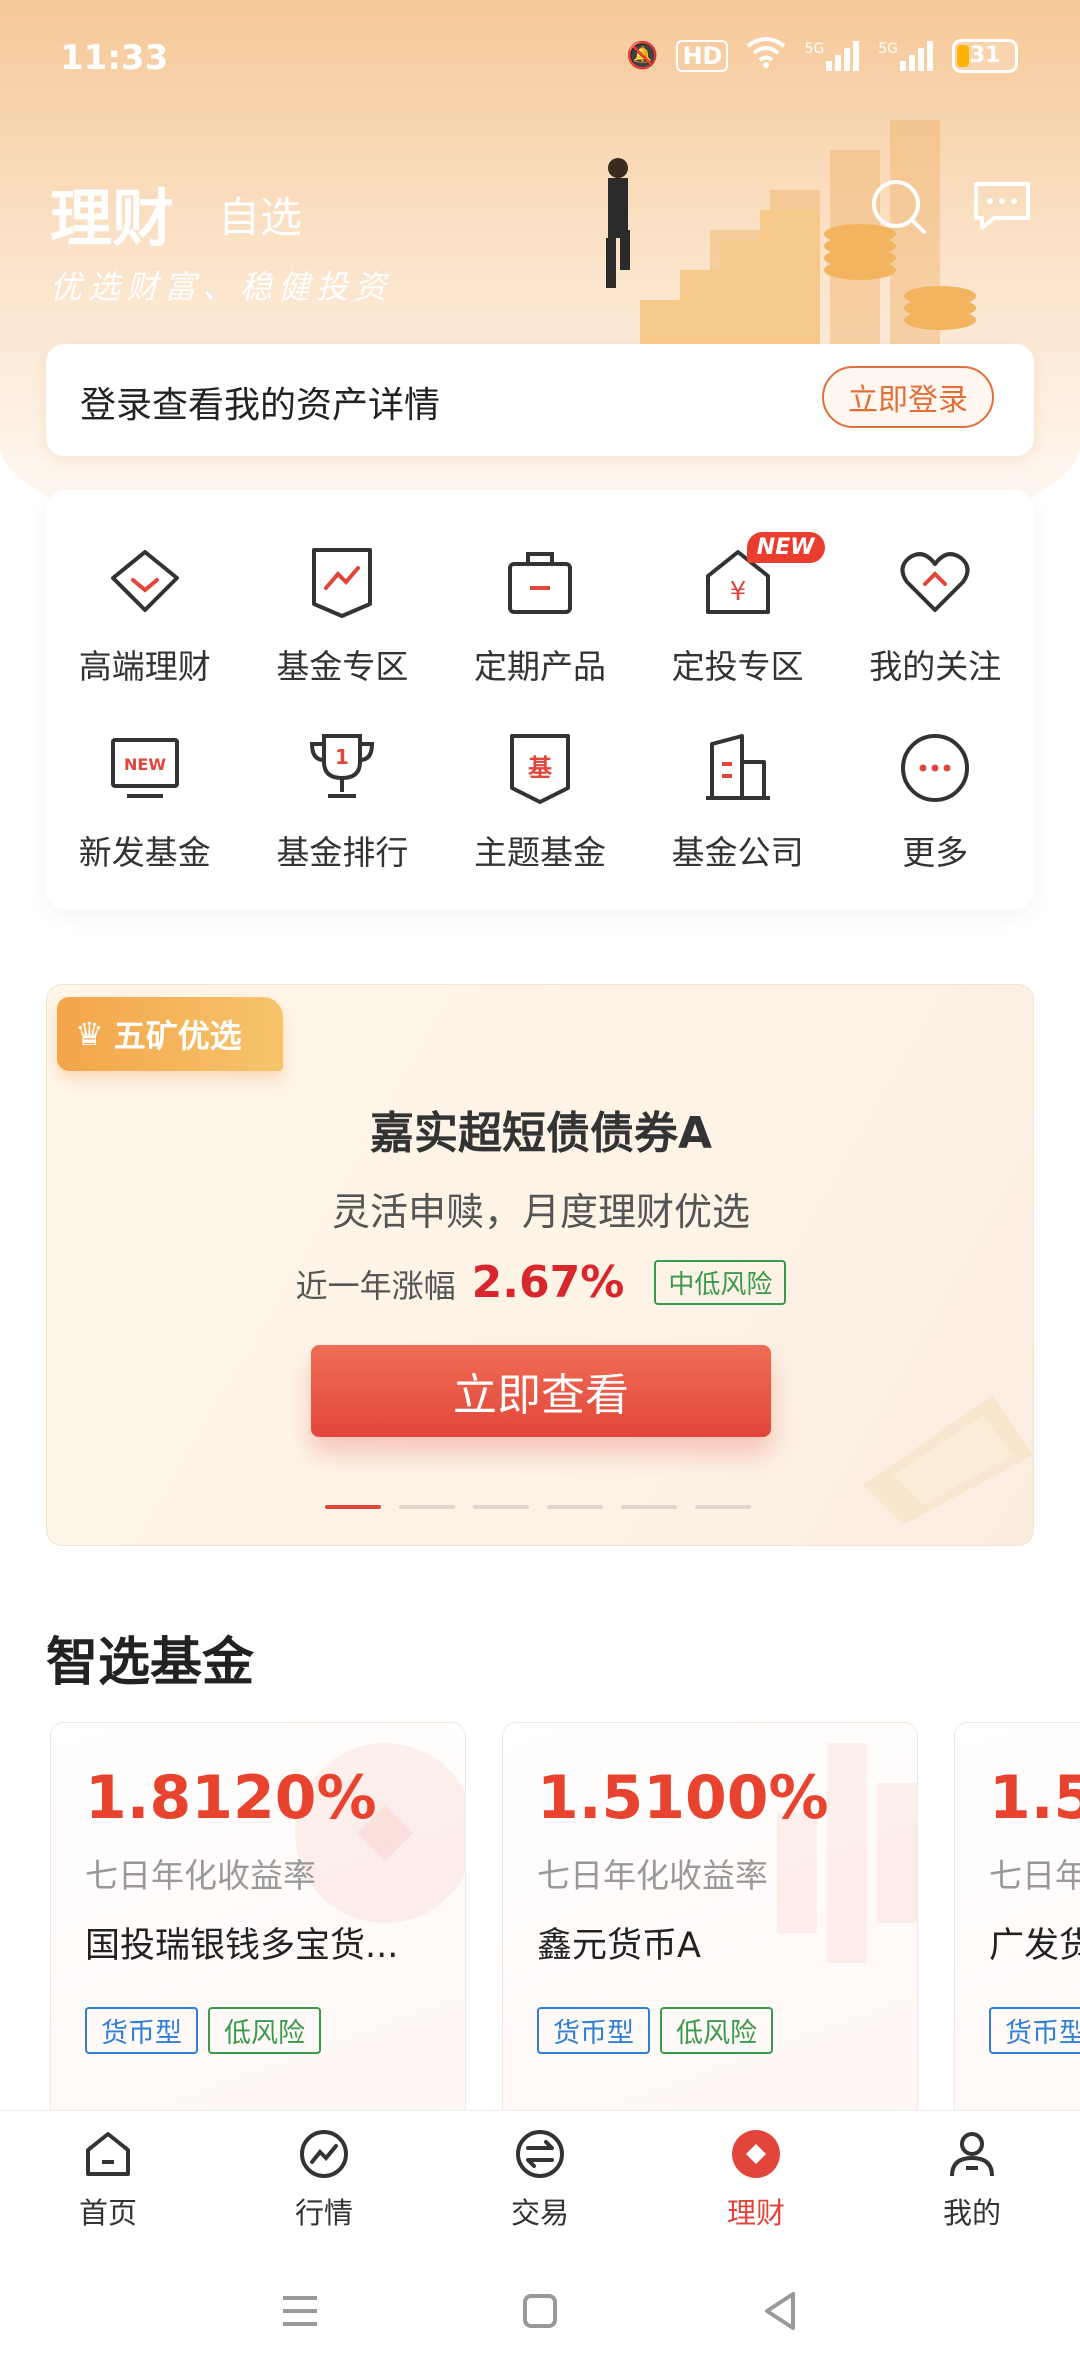 This screenshot has height=2376, width=1080. I want to click on tab-trade: 交易, so click(540, 2178).